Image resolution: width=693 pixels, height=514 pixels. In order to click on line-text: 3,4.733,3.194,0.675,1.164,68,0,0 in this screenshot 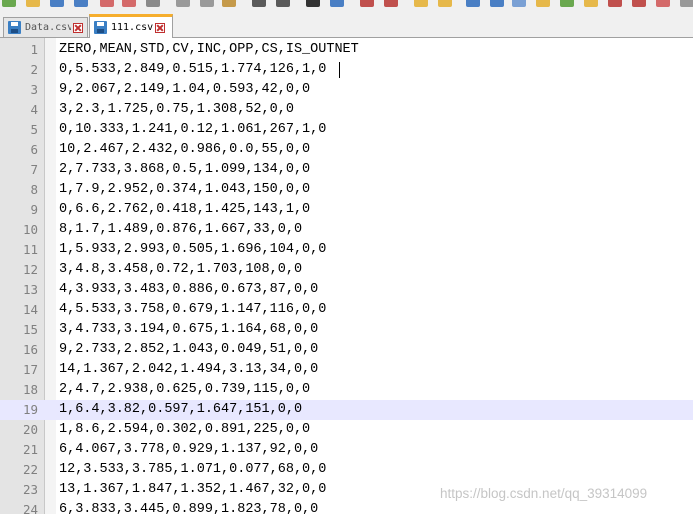, I will do `click(188, 330)`.